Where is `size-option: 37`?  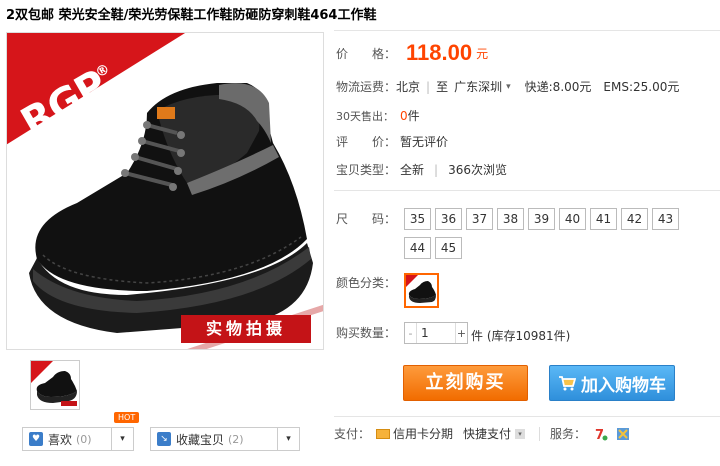 size-option: 37 is located at coordinates (479, 219).